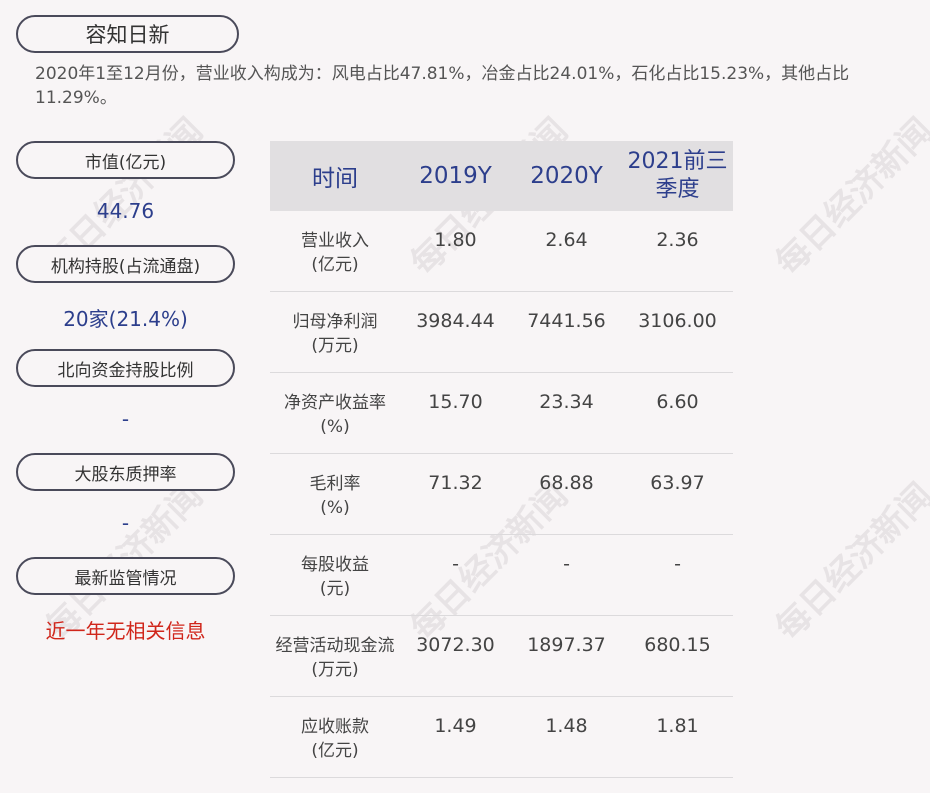  Describe the element at coordinates (335, 739) in the screenshot. I see `row-label: 应收账款 (亿元)` at that location.